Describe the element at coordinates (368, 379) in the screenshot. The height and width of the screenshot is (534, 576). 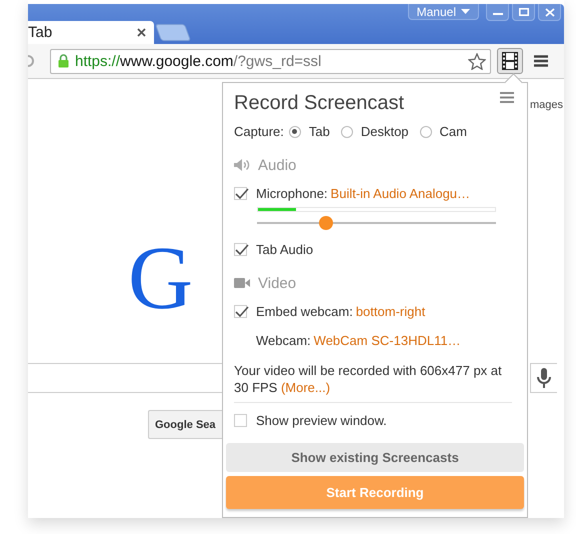
I see `info-text: Your video will be recorded with 606x477 px at 30 FPS (More...)` at that location.